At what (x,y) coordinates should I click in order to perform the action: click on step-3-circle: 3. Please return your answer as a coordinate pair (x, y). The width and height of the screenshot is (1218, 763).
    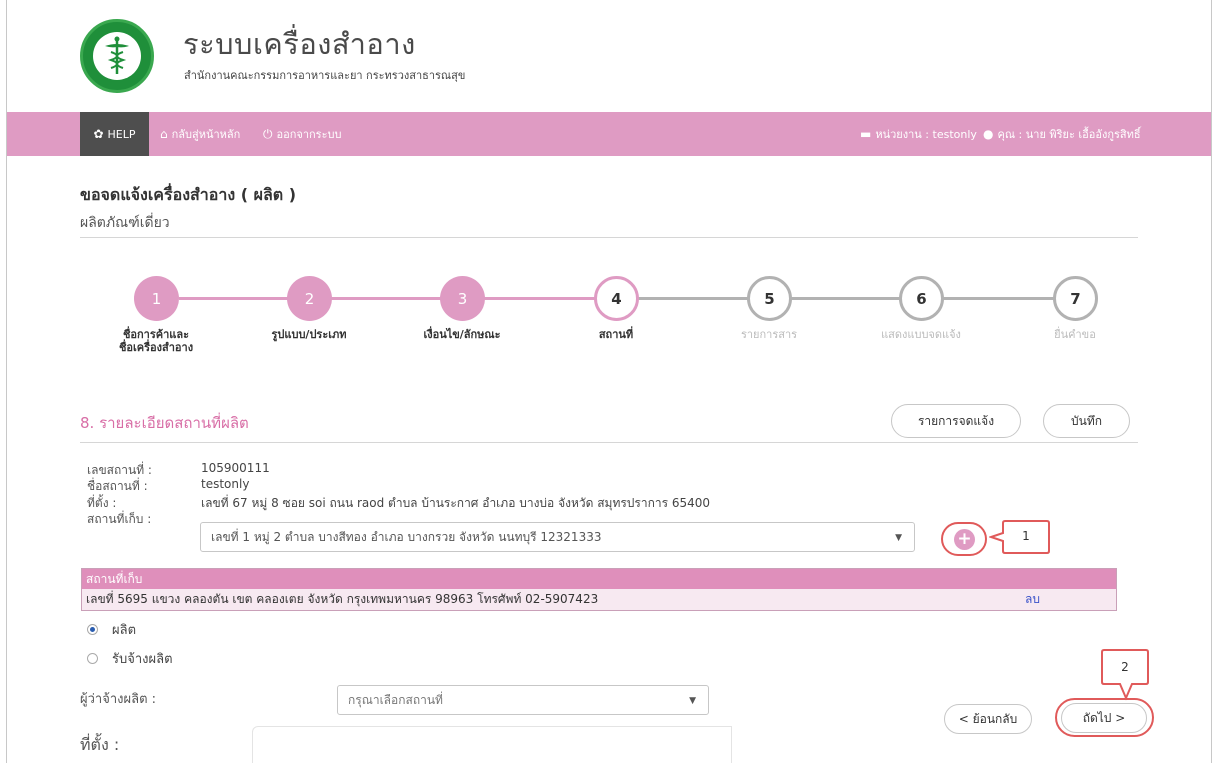
    Looking at the image, I should click on (462, 298).